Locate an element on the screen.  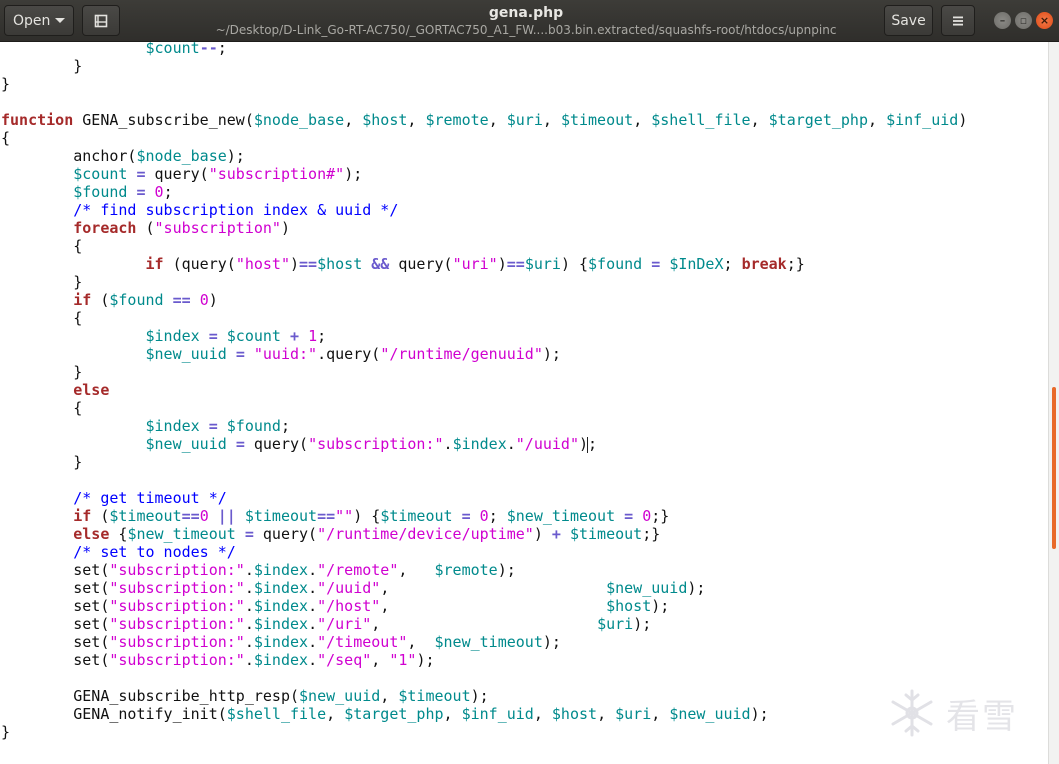
scrollbar-thumb is located at coordinates (1054, 468).